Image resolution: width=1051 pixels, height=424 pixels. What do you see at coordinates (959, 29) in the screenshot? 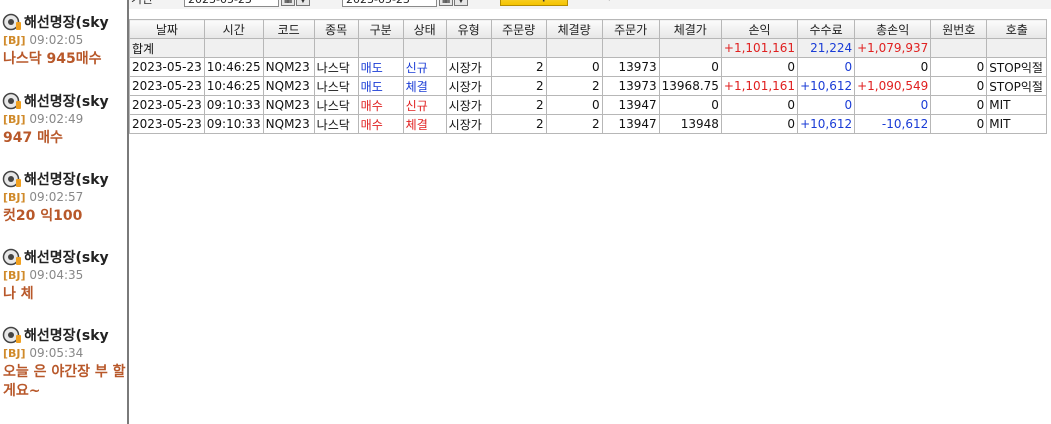
I see `column-header-orig-no: 원번호` at bounding box center [959, 29].